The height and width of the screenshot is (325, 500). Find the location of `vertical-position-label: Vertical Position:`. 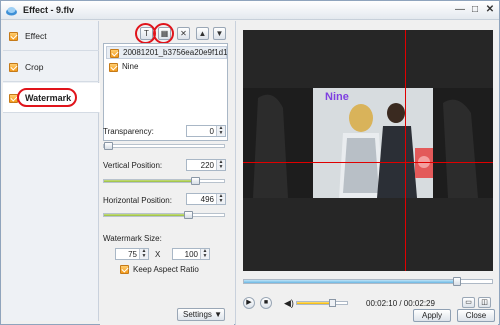

vertical-position-label: Vertical Position: is located at coordinates (133, 165).